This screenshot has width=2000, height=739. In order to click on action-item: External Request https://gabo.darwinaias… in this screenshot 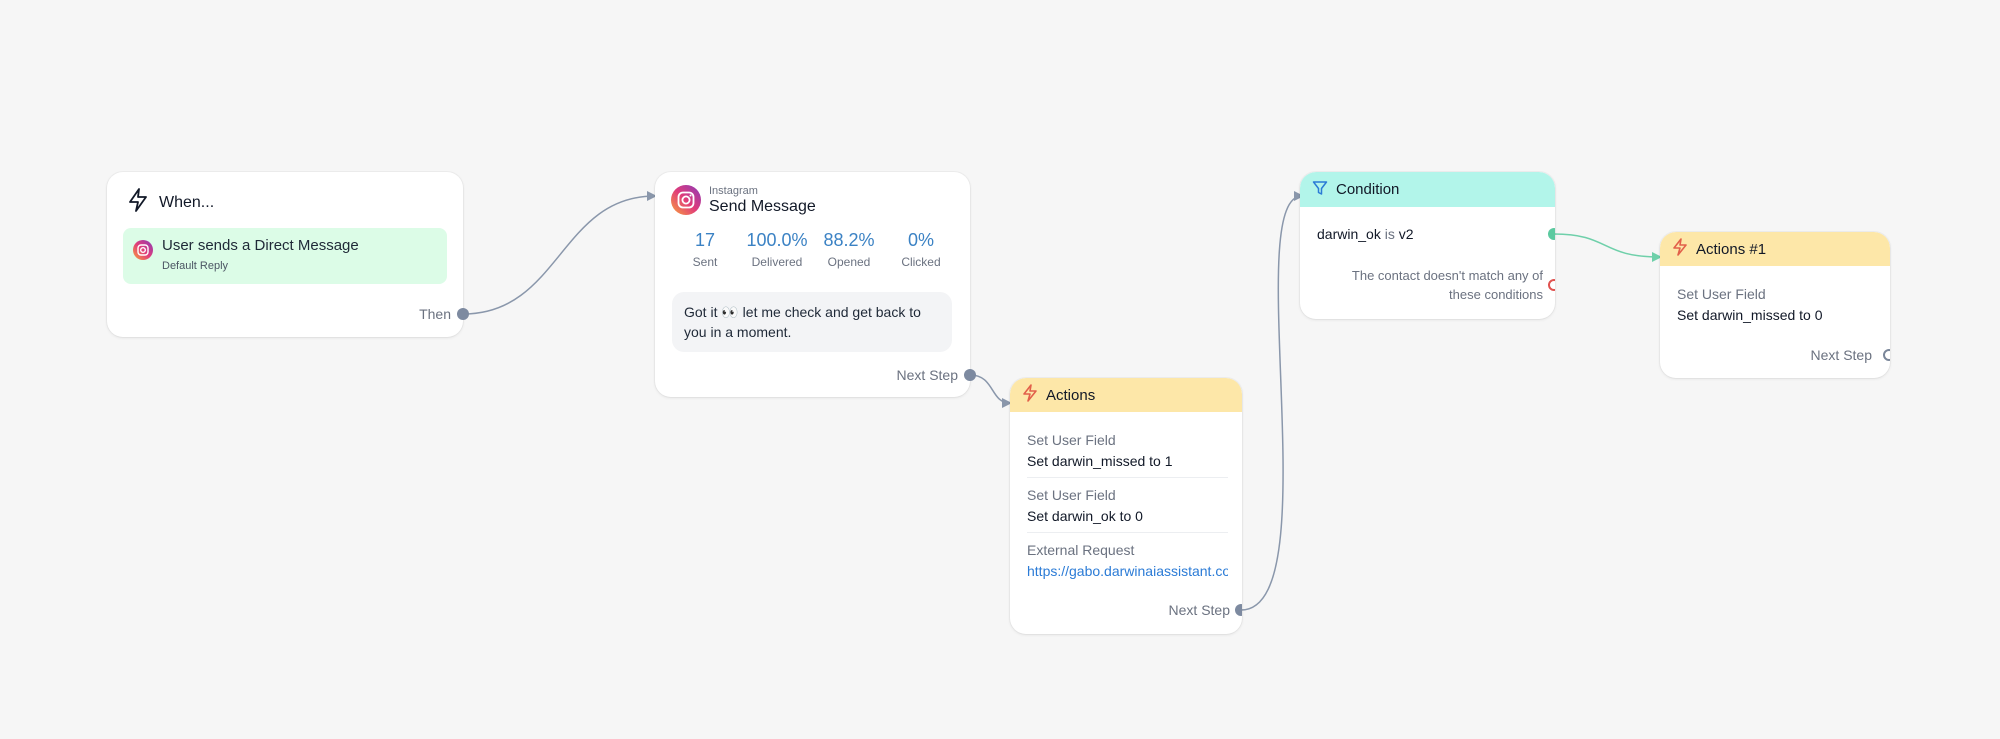, I will do `click(1127, 560)`.